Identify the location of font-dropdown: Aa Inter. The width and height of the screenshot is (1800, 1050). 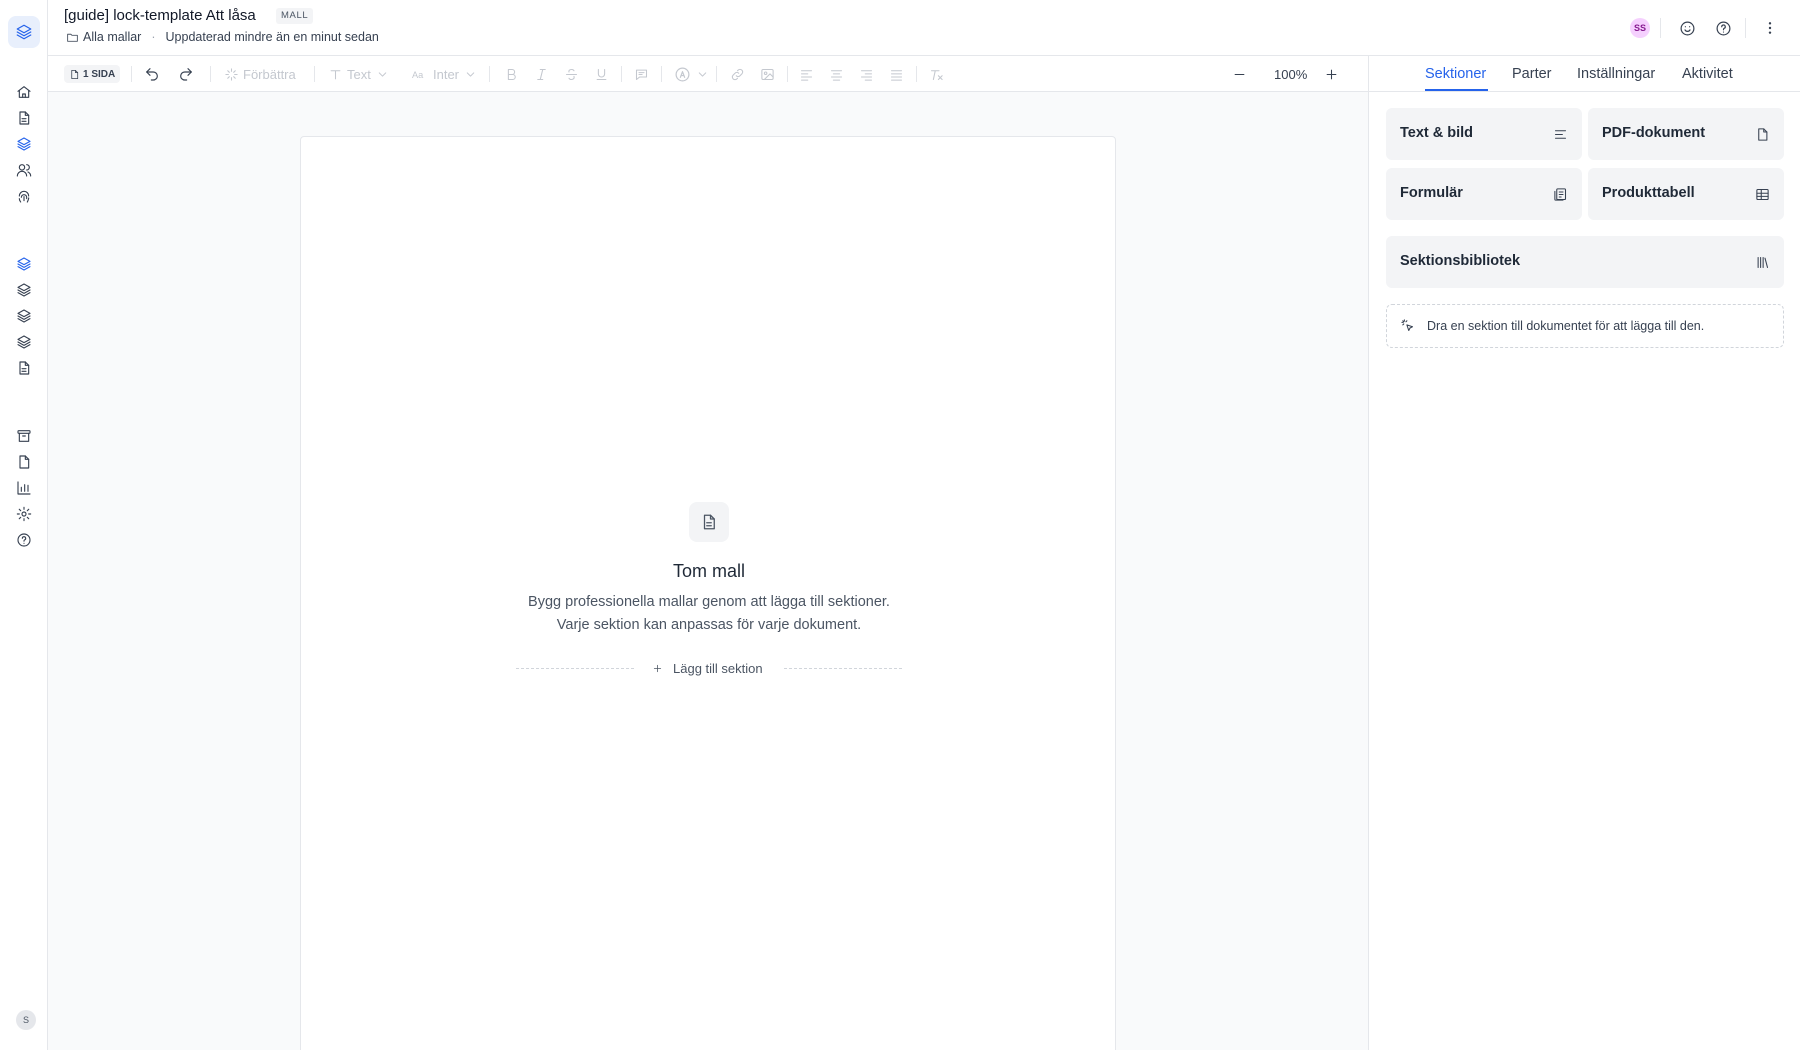
(444, 74).